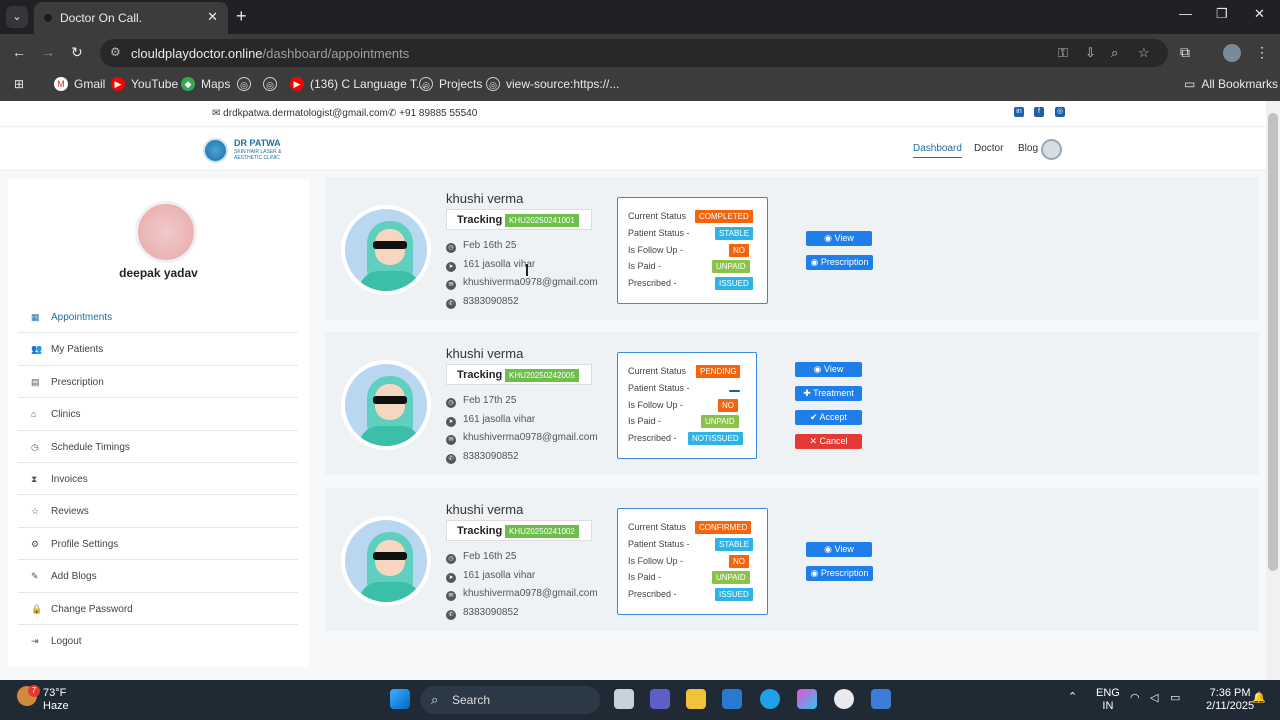  Describe the element at coordinates (696, 699) in the screenshot. I see `file-explorer-icon` at that location.